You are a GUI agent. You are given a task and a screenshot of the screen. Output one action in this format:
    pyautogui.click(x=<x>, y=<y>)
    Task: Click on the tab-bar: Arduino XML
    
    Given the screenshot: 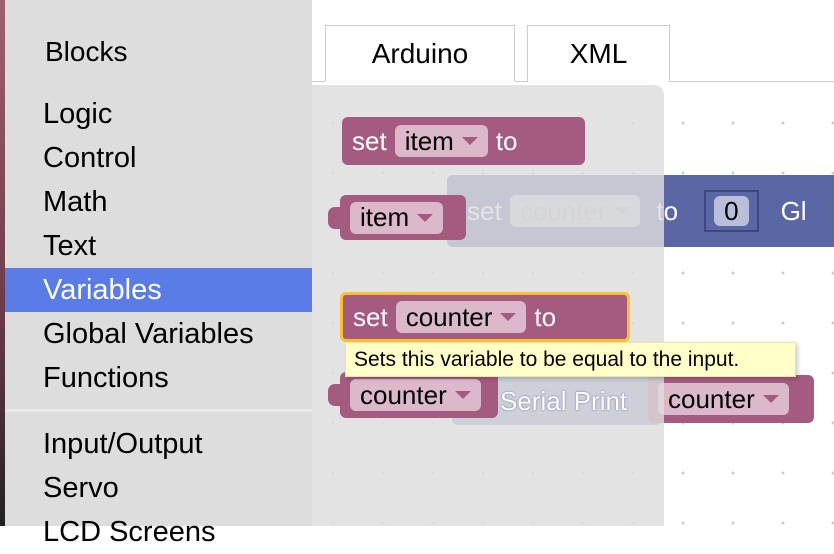 What is the action you would take?
    pyautogui.click(x=573, y=41)
    